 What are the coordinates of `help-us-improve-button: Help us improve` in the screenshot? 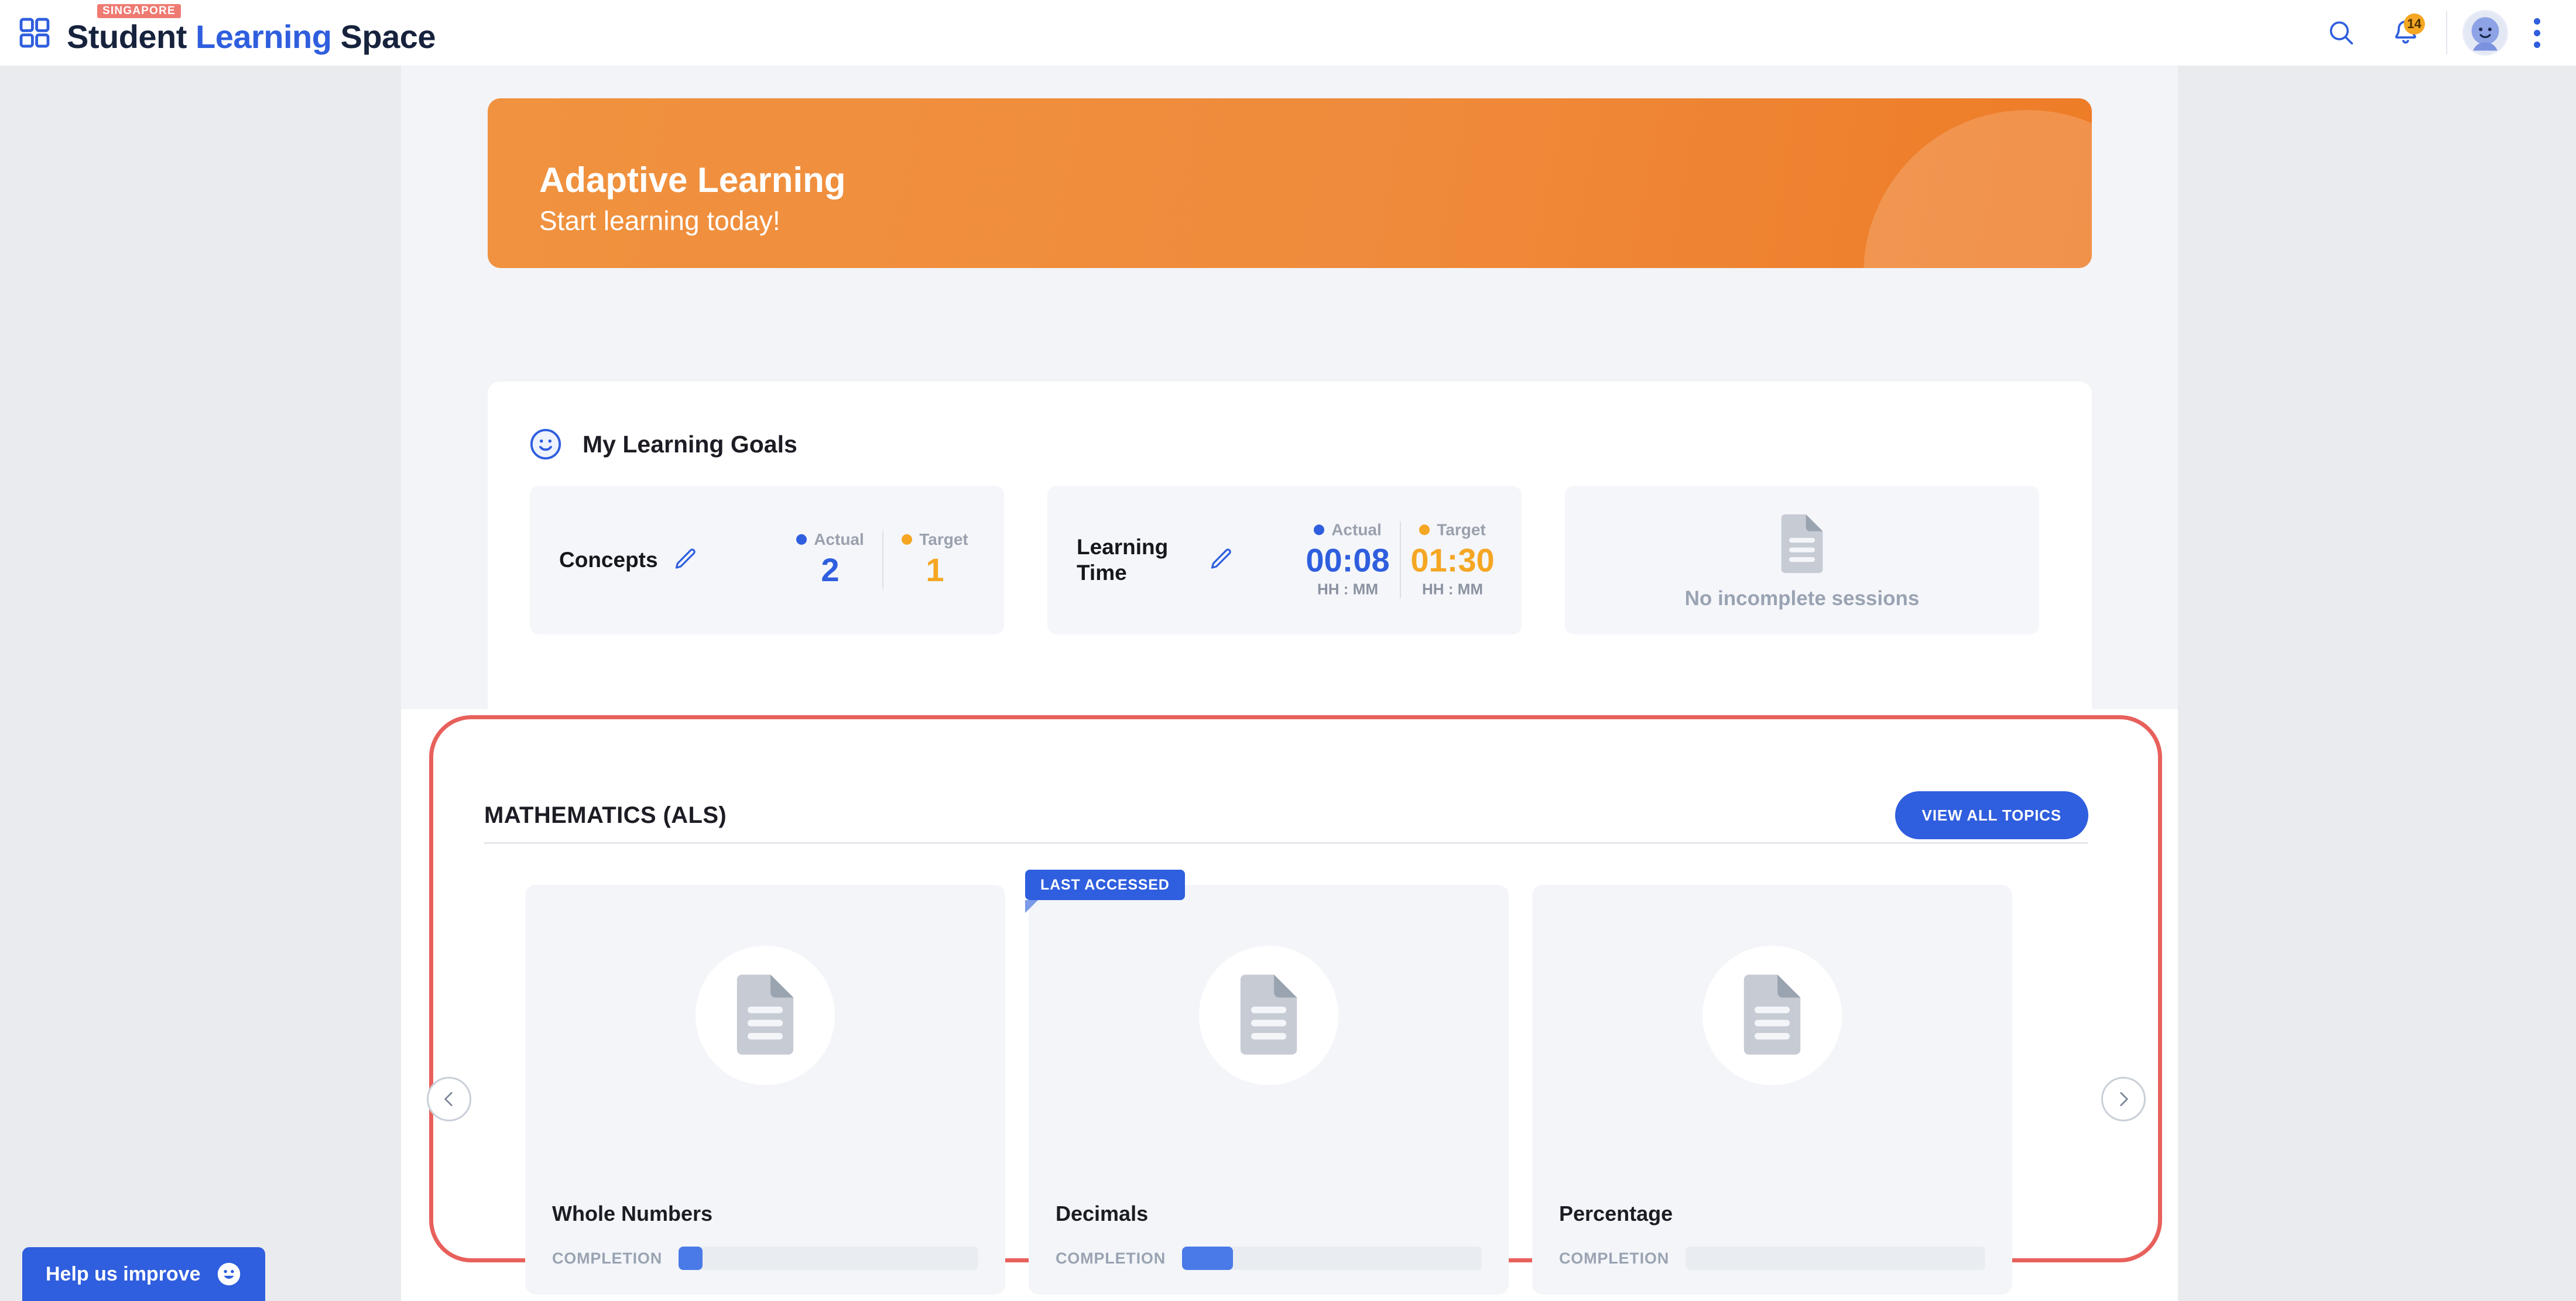 It's located at (143, 1274).